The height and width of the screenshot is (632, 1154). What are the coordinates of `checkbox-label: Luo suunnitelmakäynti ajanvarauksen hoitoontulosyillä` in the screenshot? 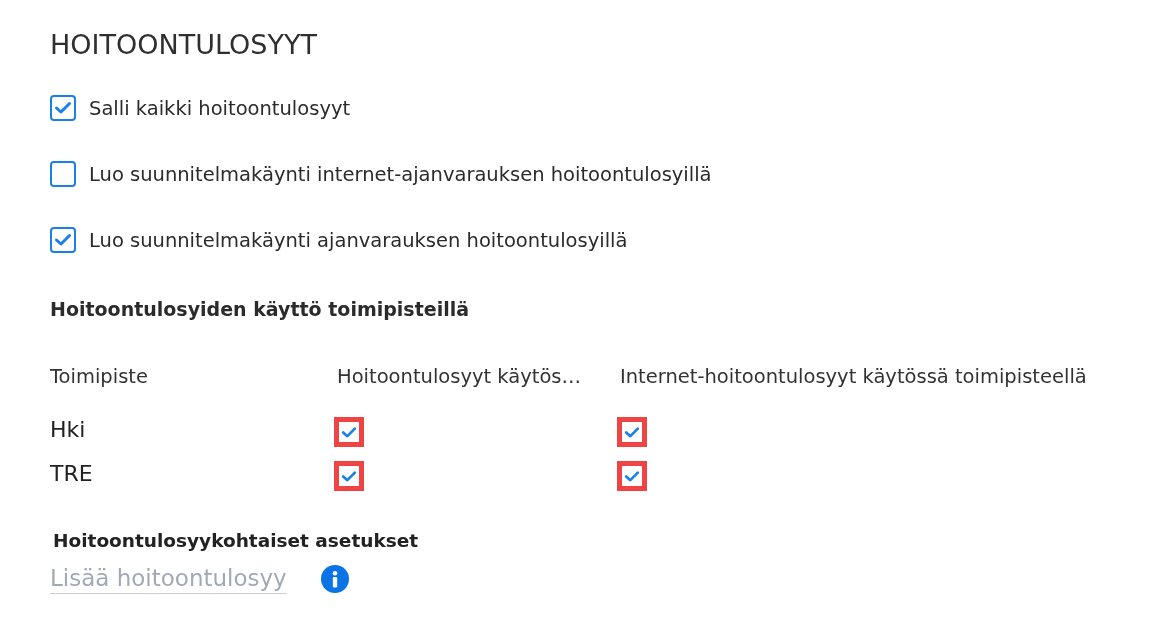 It's located at (358, 240).